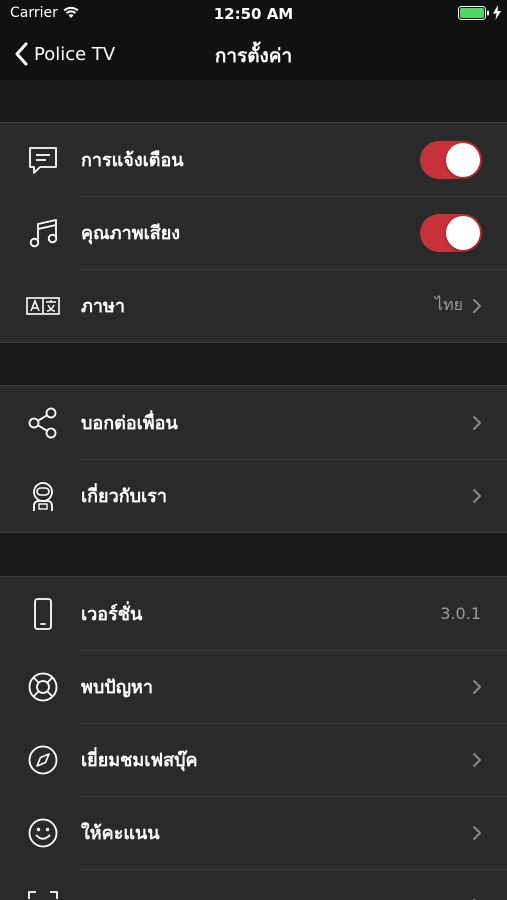 The image size is (507, 900). Describe the element at coordinates (253, 832) in the screenshot. I see `row-rate-app: ให้คะแนน` at that location.